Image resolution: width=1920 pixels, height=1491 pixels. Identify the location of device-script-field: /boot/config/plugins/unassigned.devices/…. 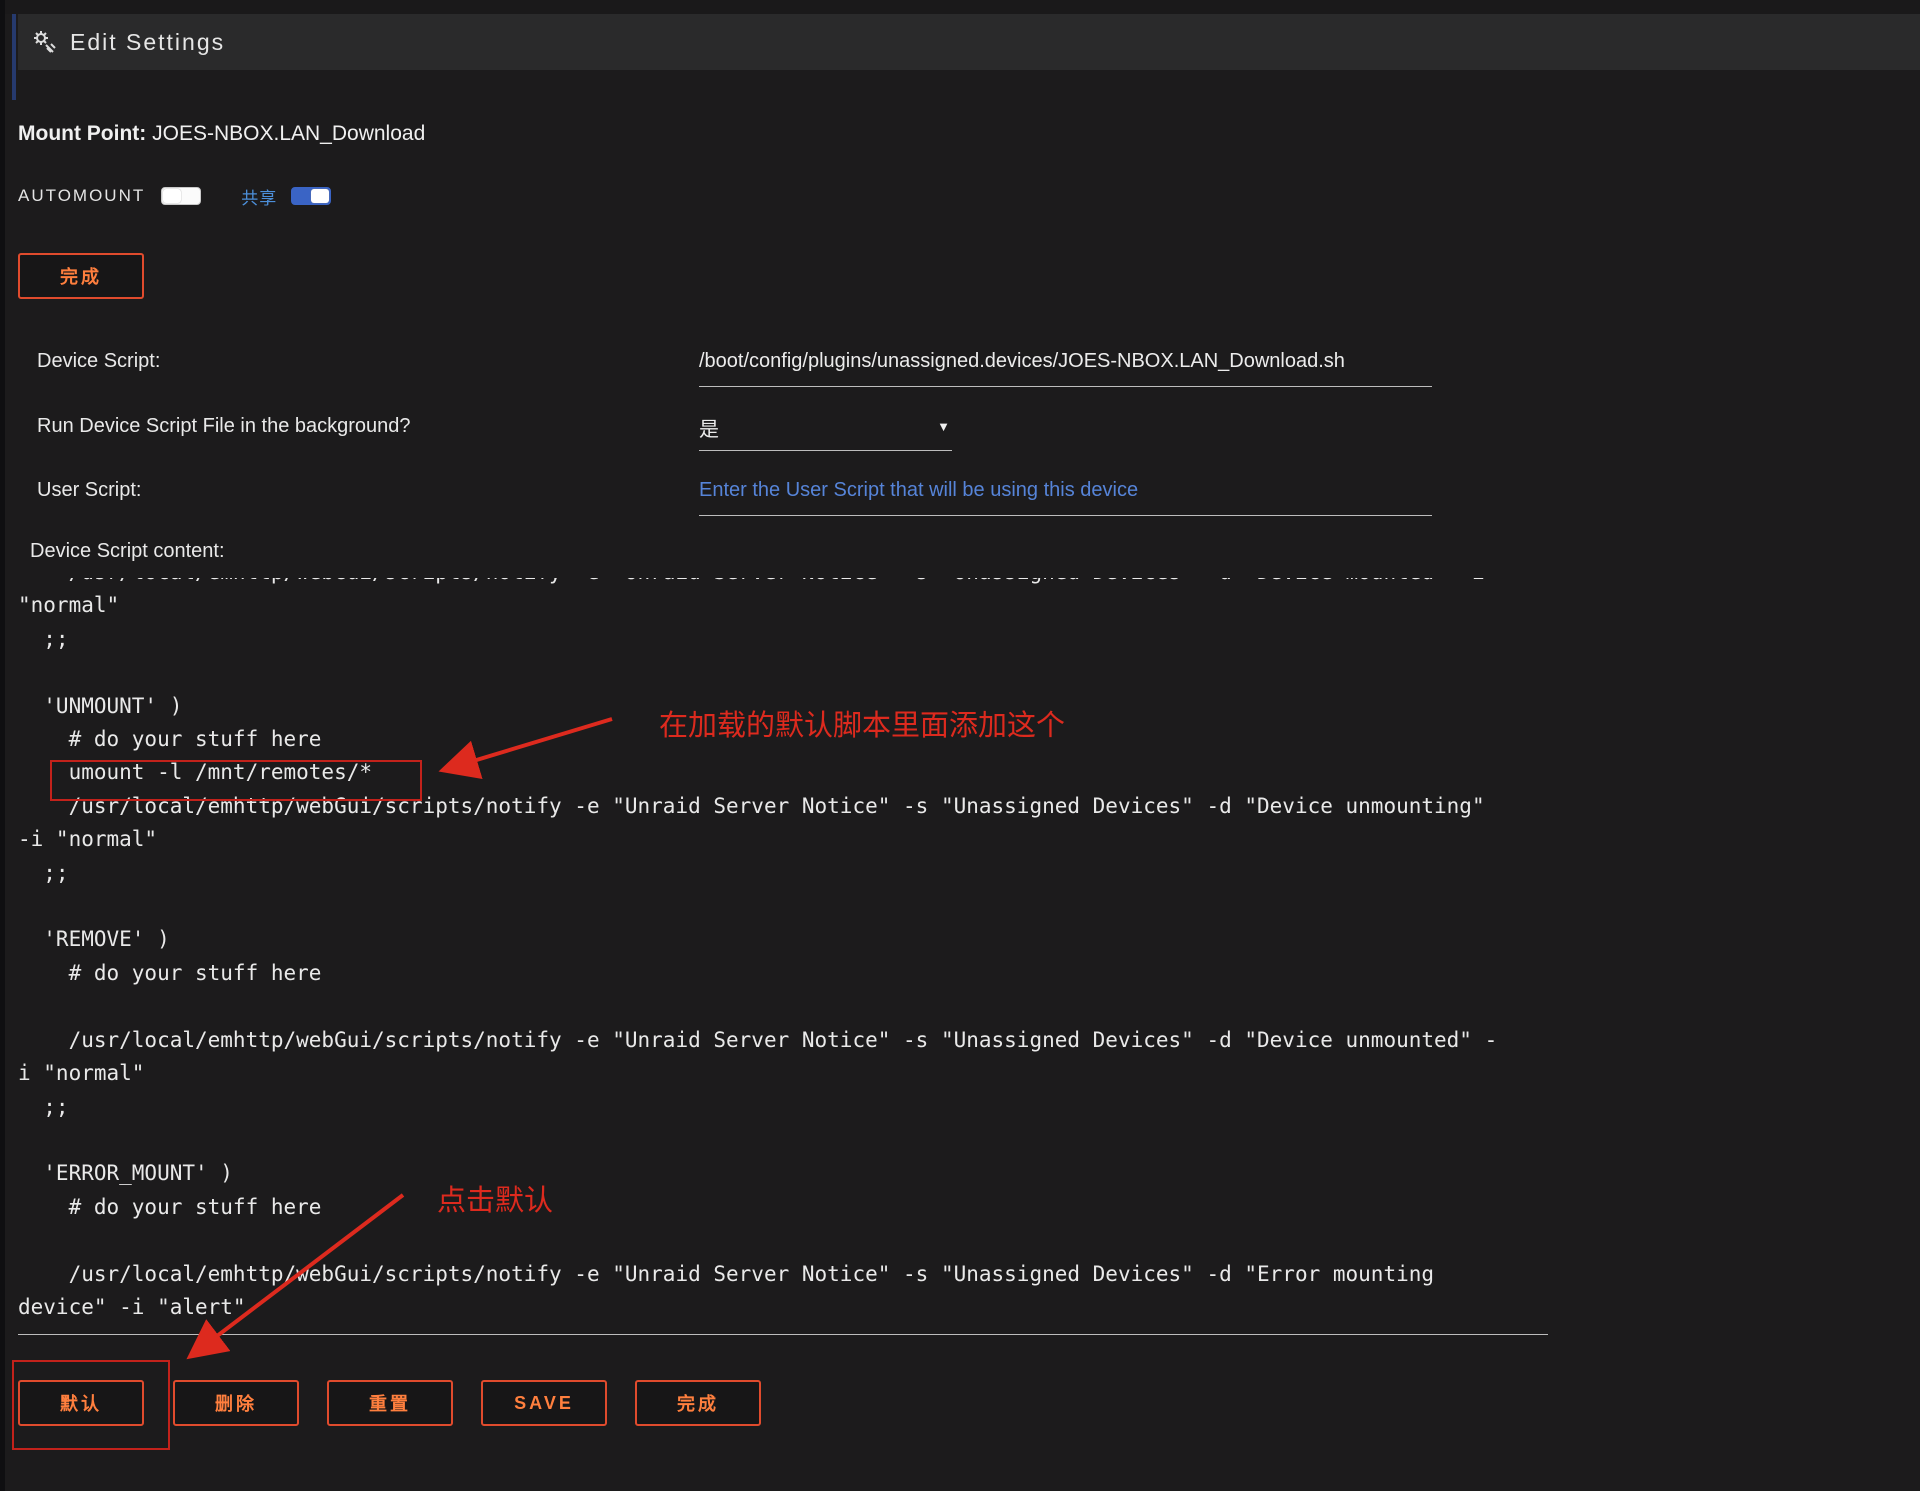
(1065, 368).